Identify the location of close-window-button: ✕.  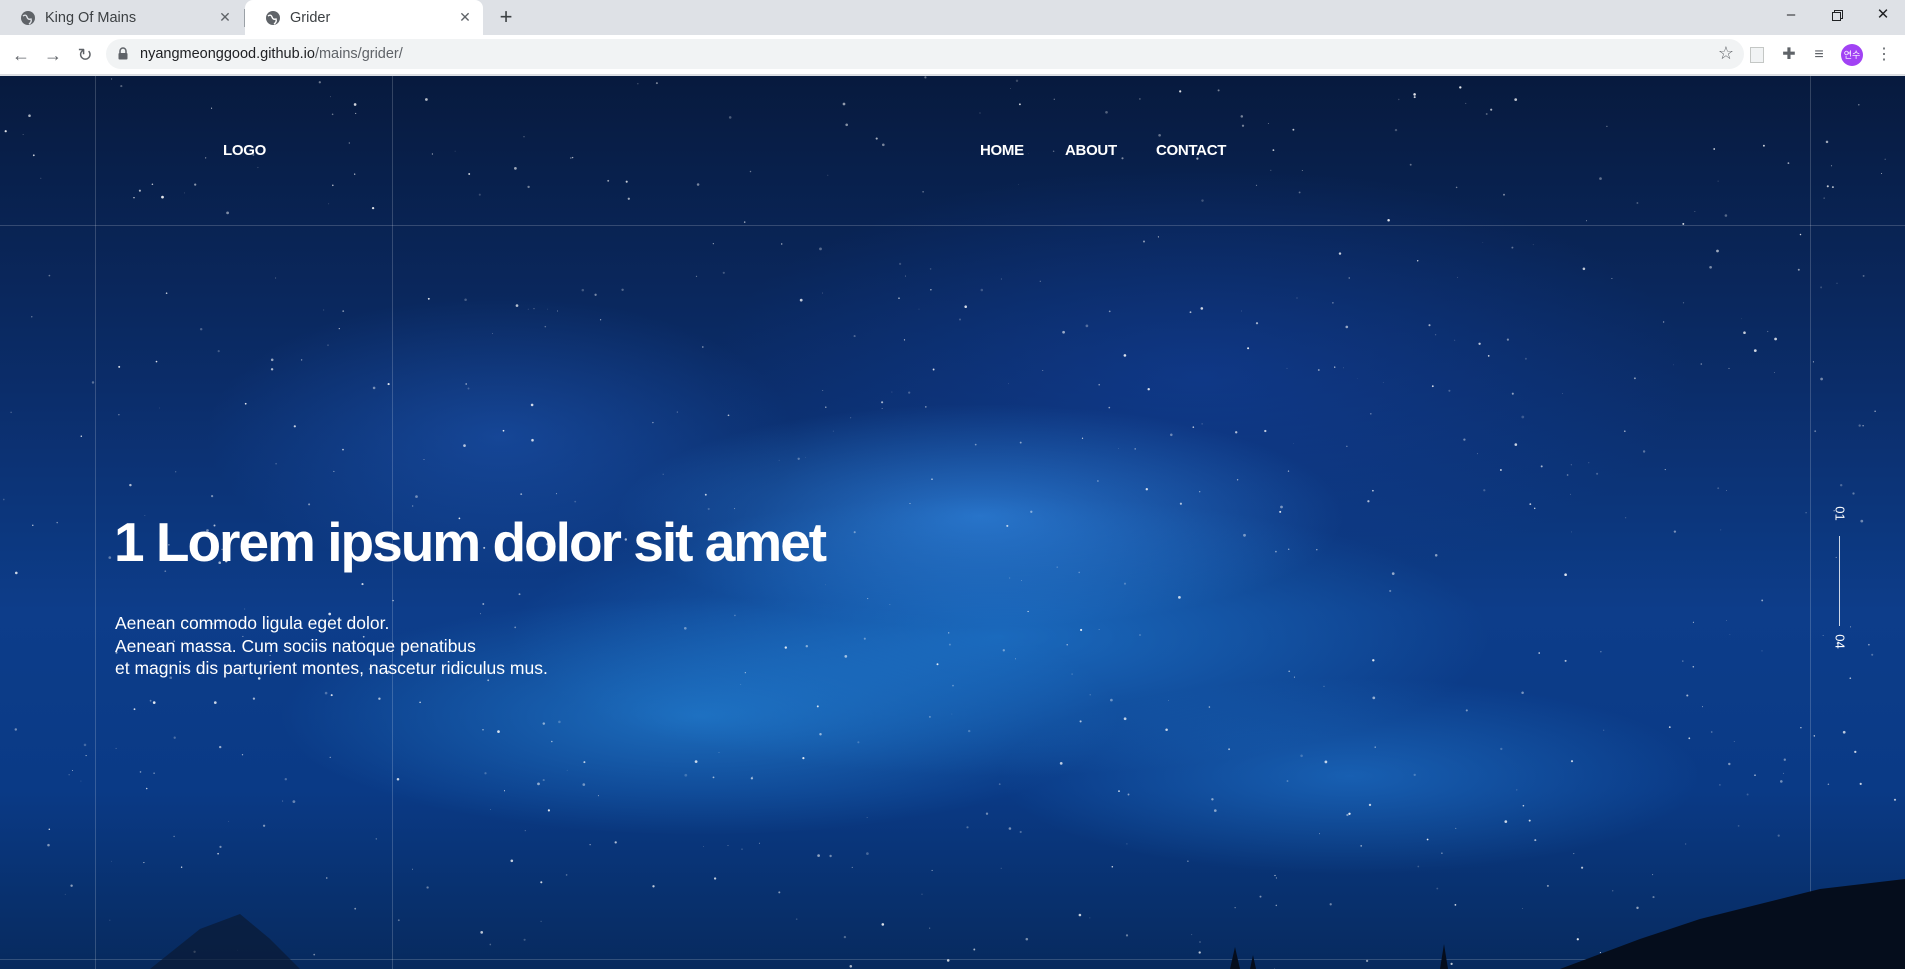
(1882, 16).